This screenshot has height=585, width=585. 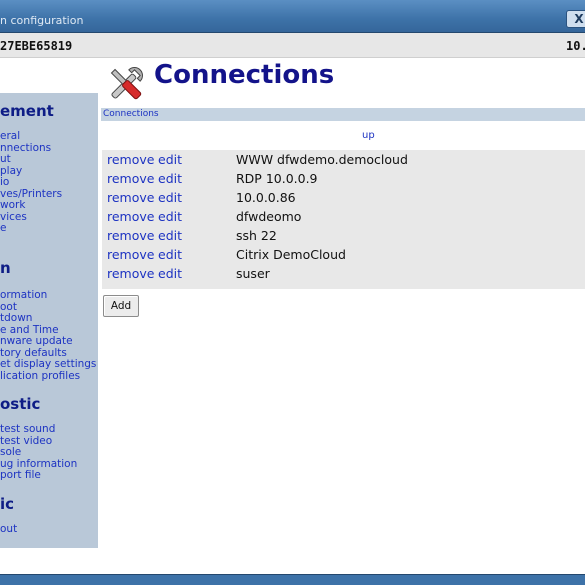 I want to click on connection-name: 10.0.0.86, so click(x=266, y=197).